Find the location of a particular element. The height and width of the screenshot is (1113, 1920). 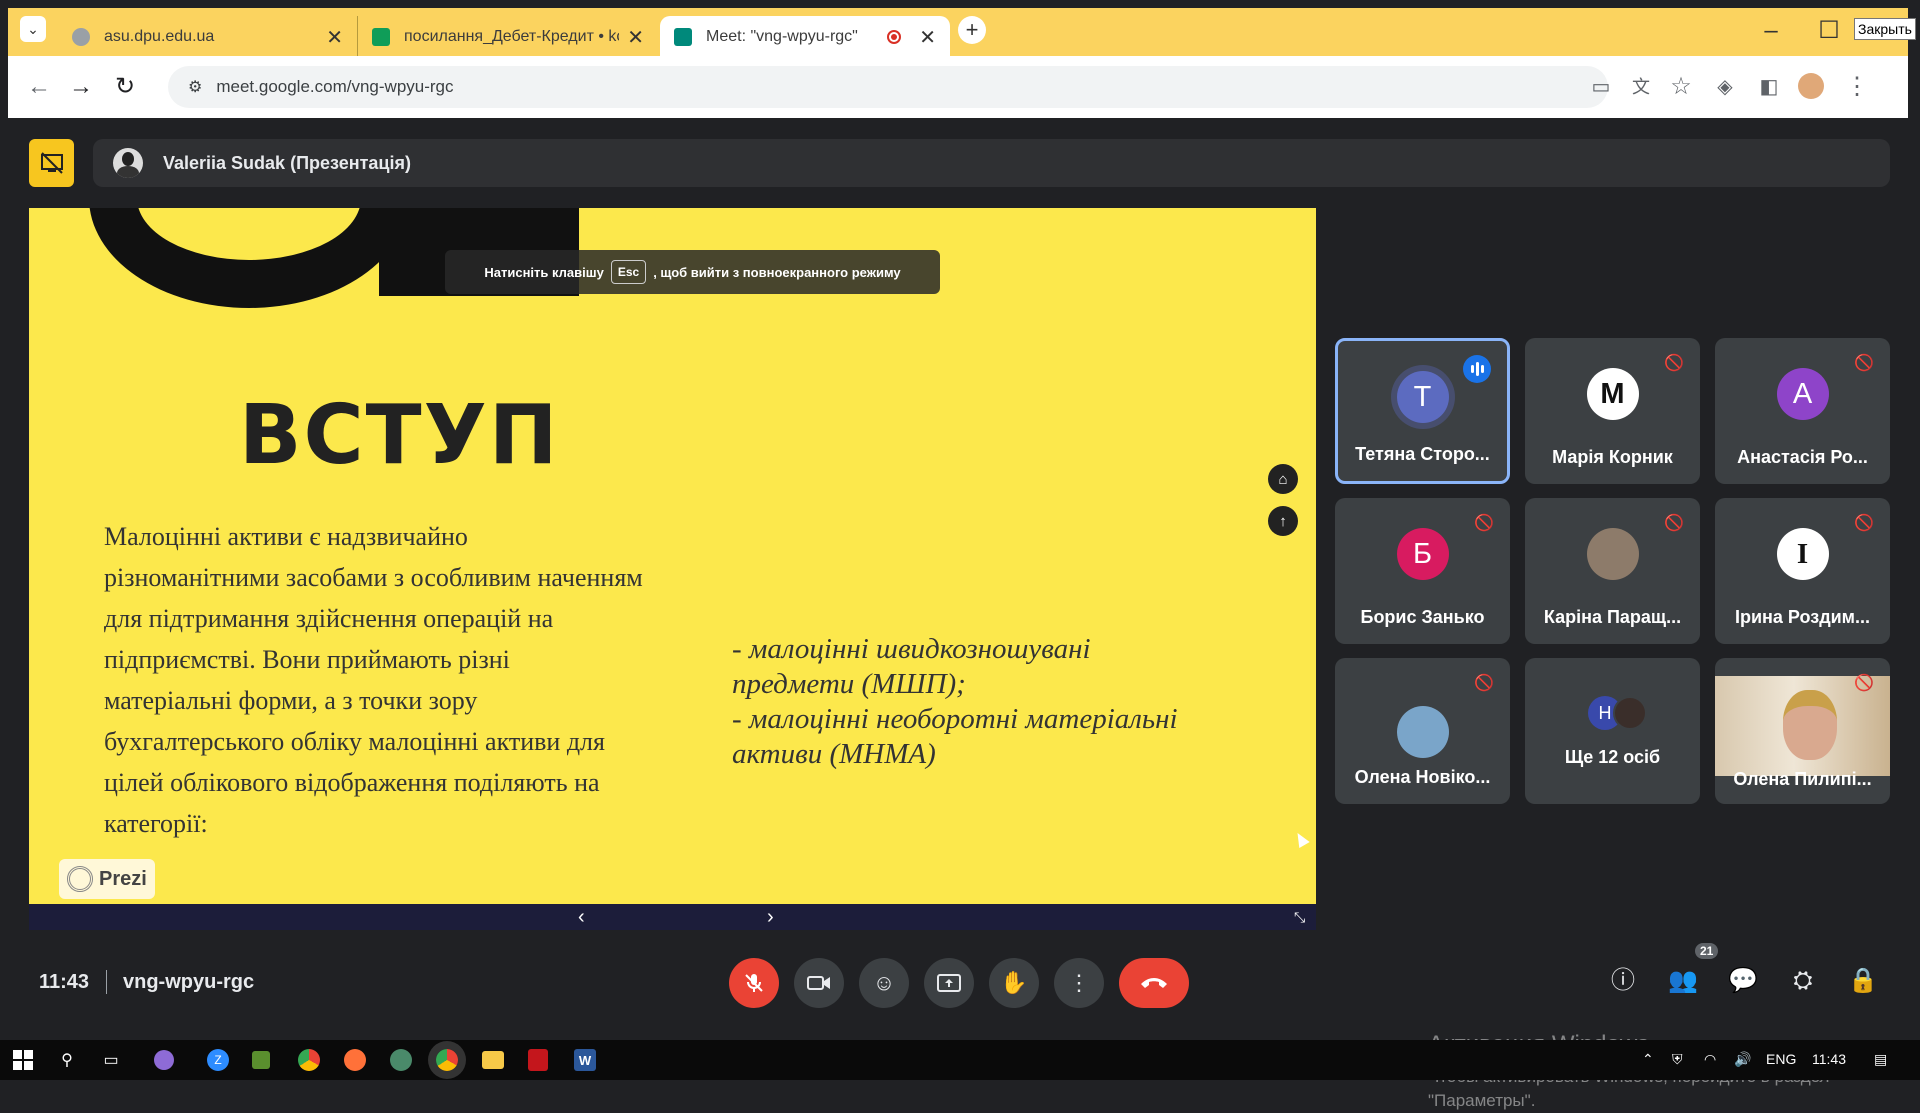

back-icon: ← is located at coordinates (39, 87).